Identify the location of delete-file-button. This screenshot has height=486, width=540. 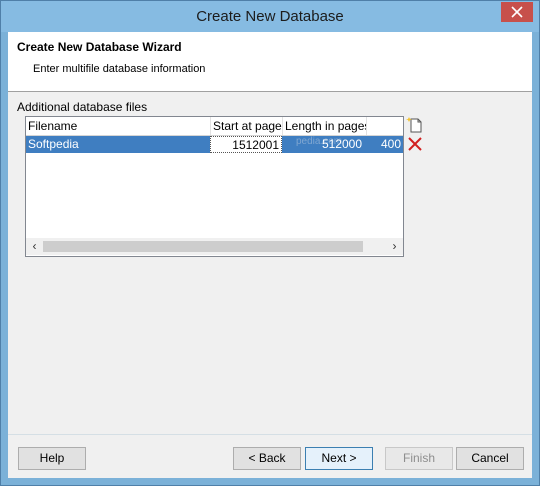
(415, 144).